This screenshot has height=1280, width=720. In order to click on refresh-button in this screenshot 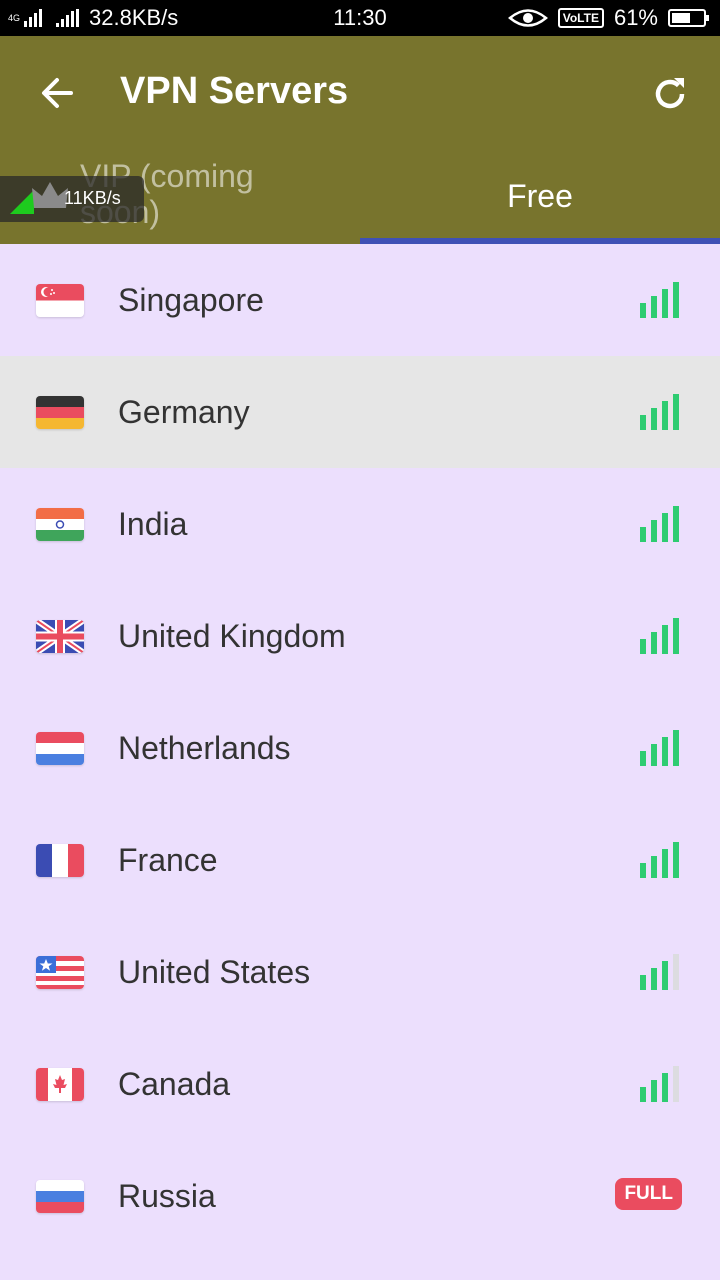, I will do `click(670, 94)`.